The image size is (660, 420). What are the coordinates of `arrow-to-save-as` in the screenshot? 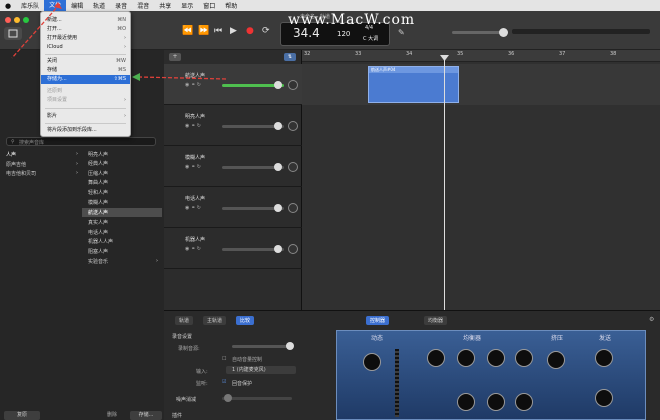 It's located at (183, 78).